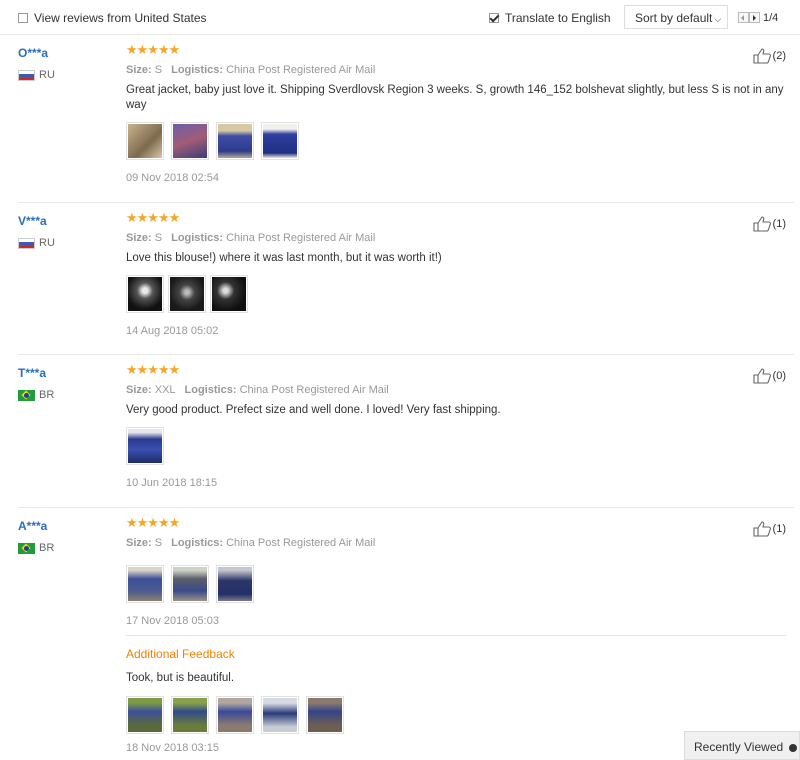 The height and width of the screenshot is (760, 800). I want to click on divider, so click(456, 635).